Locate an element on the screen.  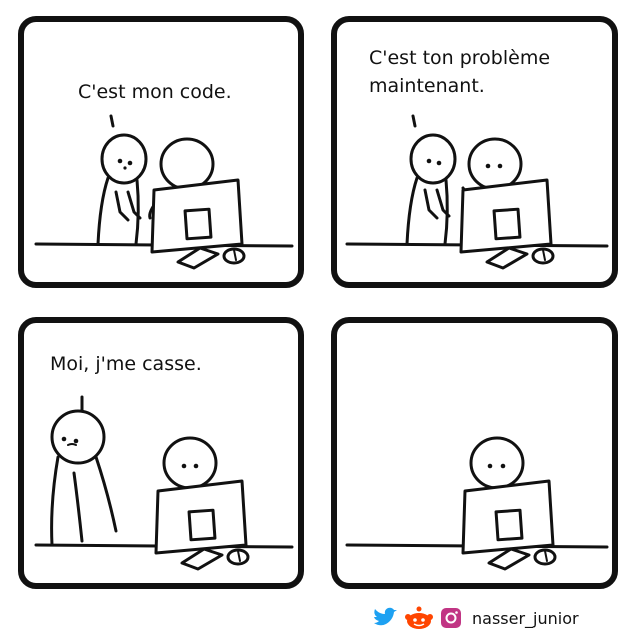
speech-text: C'est ton problème maintenant. is located at coordinates (460, 72).